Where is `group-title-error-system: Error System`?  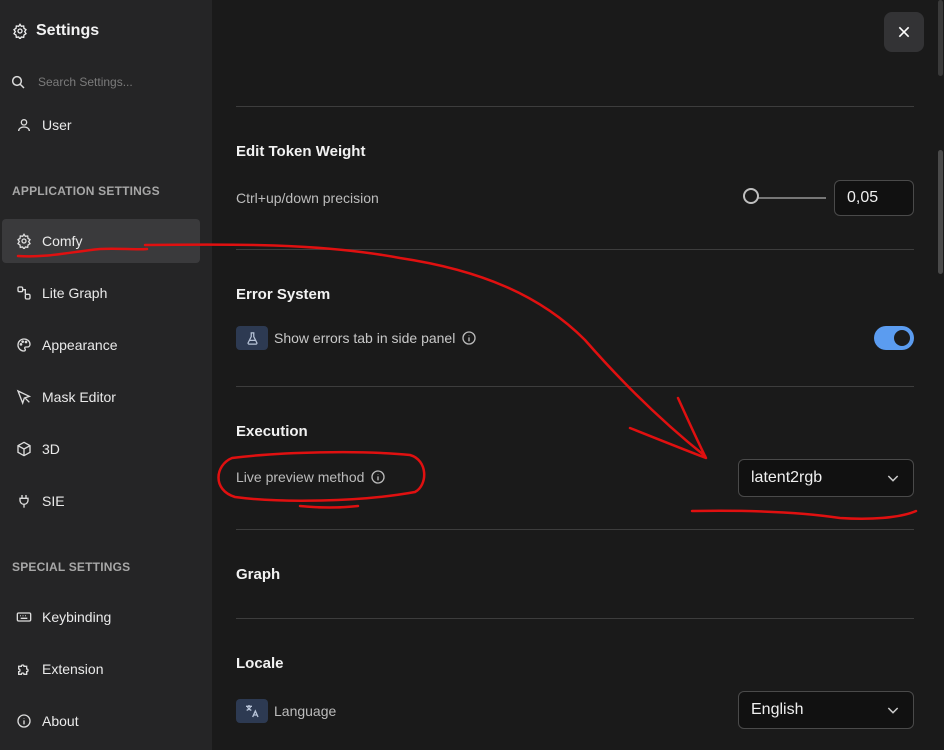
group-title-error-system: Error System is located at coordinates (283, 294).